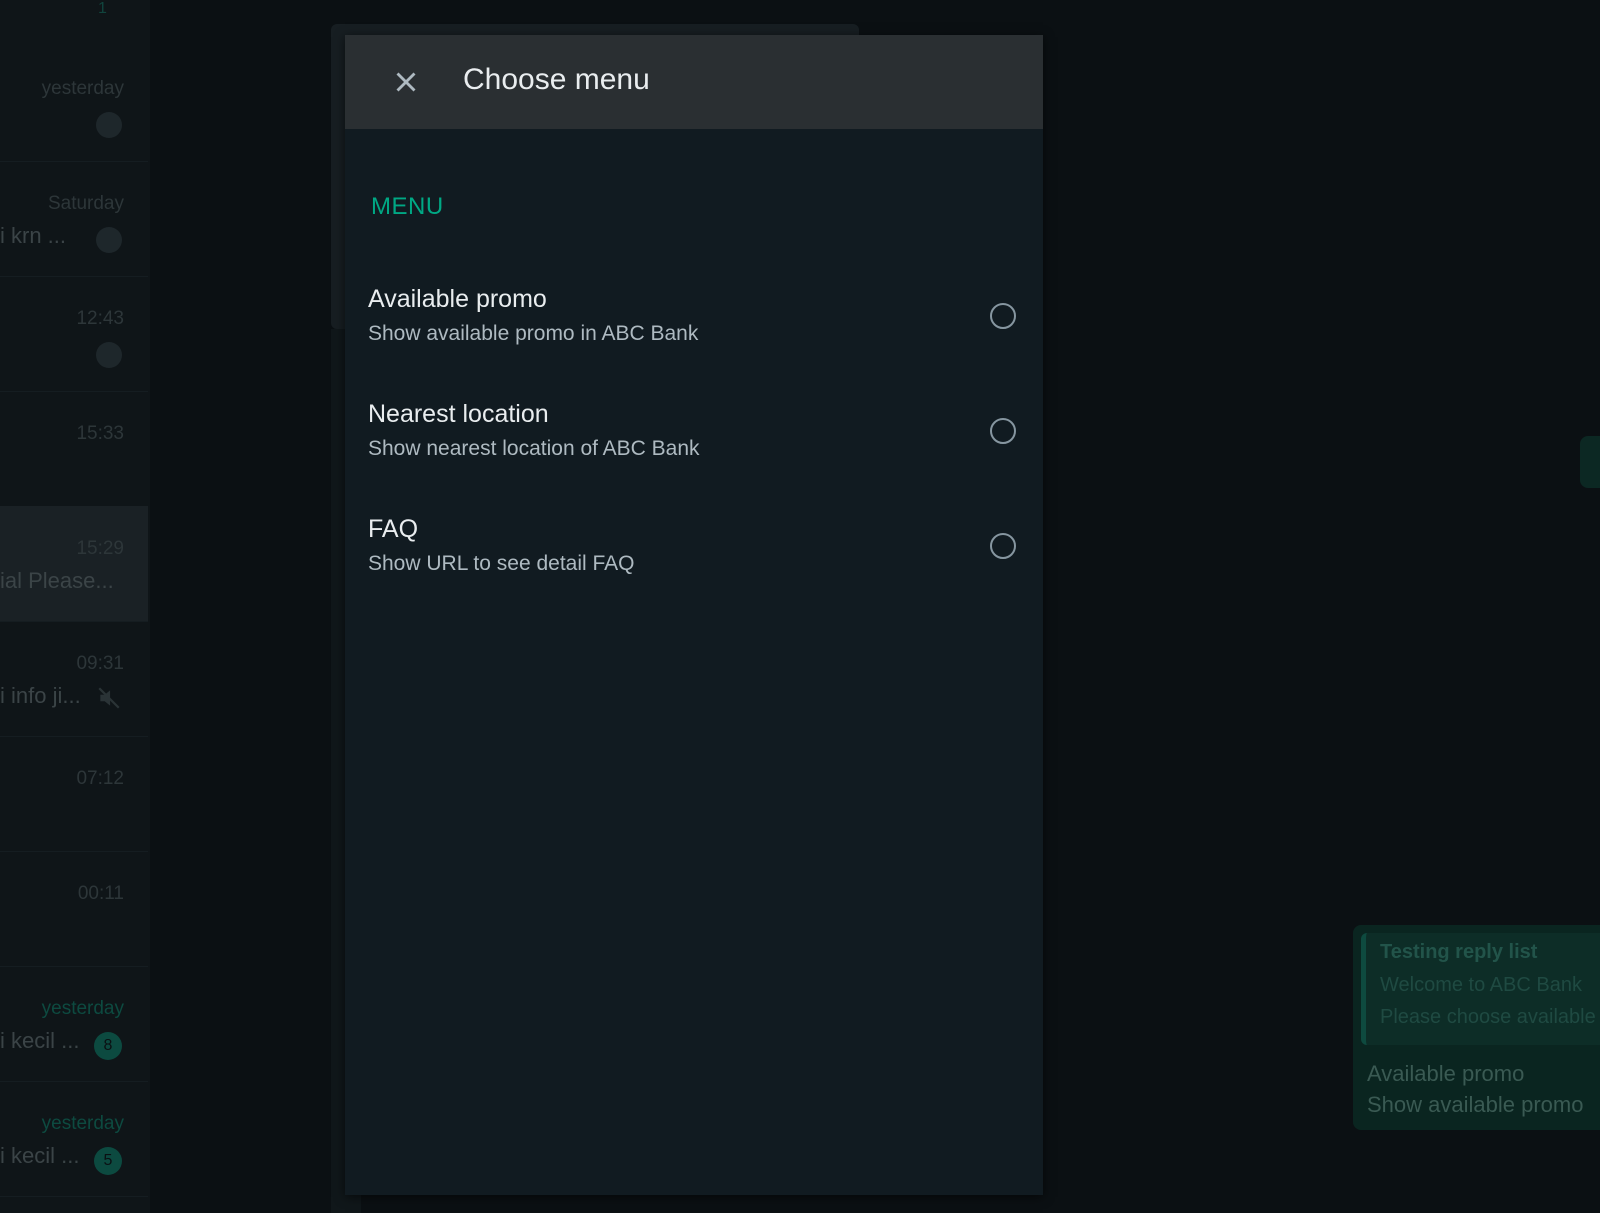 The width and height of the screenshot is (1600, 1213). I want to click on chat-row: 07:12, so click(74, 794).